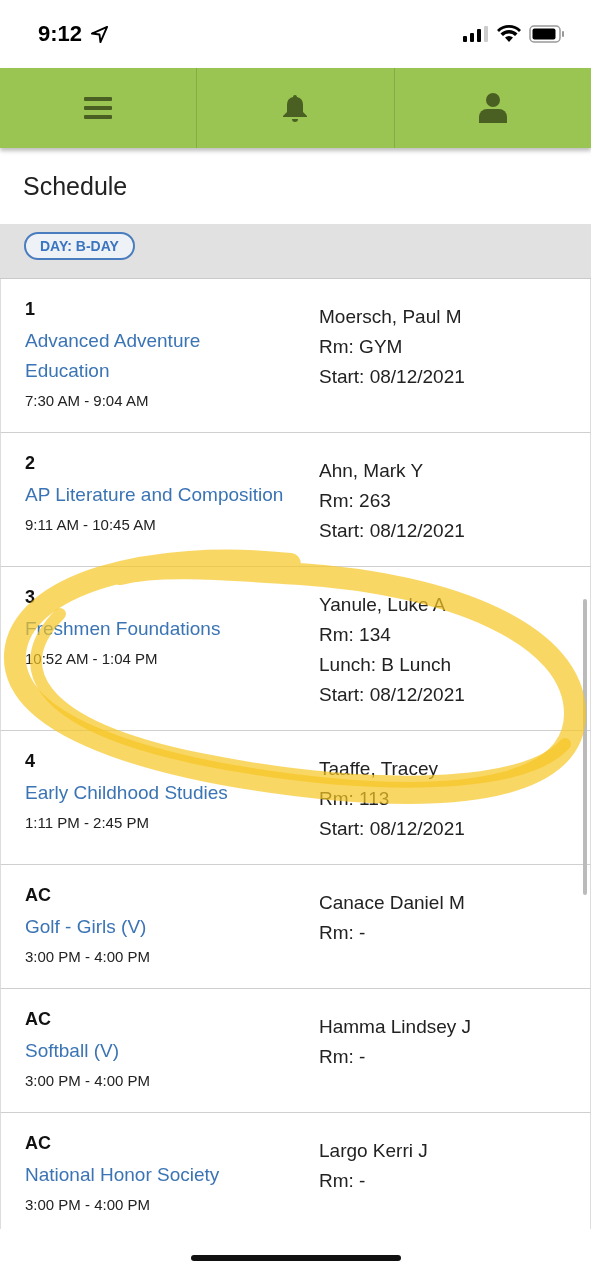  What do you see at coordinates (75, 186) in the screenshot?
I see `page-title: Schedule` at bounding box center [75, 186].